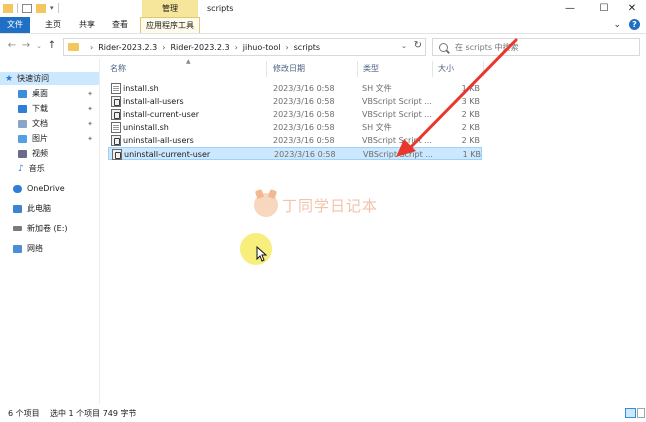 The width and height of the screenshot is (646, 422). I want to click on details-view-icon, so click(630, 413).